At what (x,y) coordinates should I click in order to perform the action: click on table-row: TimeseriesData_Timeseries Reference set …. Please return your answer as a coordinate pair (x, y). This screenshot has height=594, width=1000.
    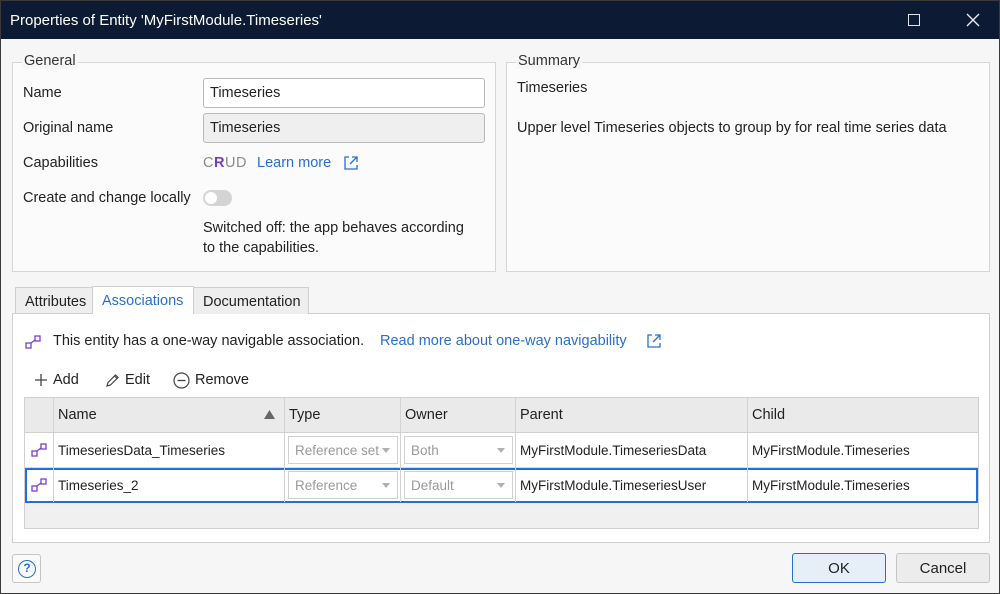
    Looking at the image, I should click on (501, 450).